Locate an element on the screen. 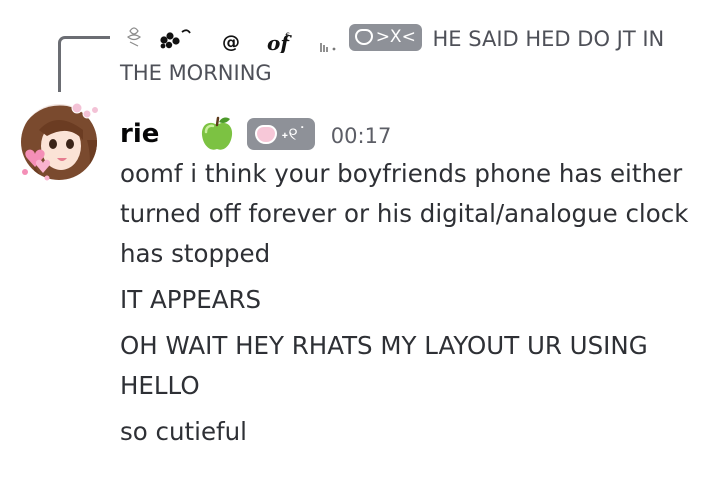  message-header: rie ˖୧˙ 00:17 is located at coordinates (255, 134).